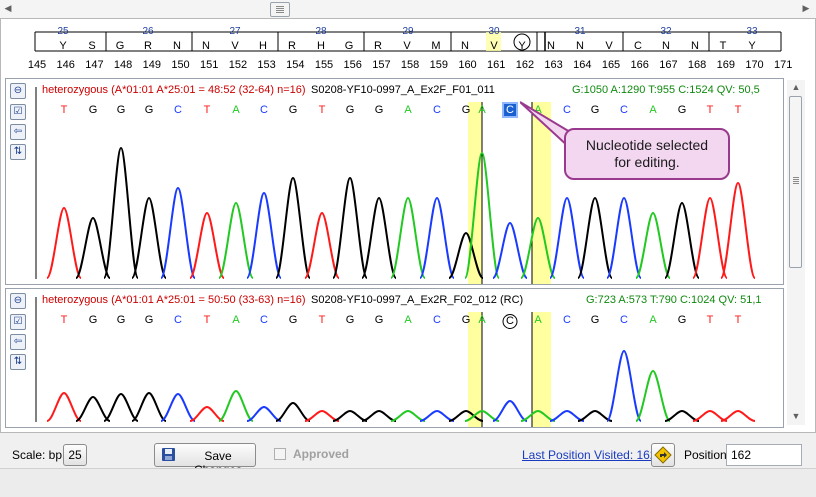  Describe the element at coordinates (764, 455) in the screenshot. I see `position-input: 162` at that location.